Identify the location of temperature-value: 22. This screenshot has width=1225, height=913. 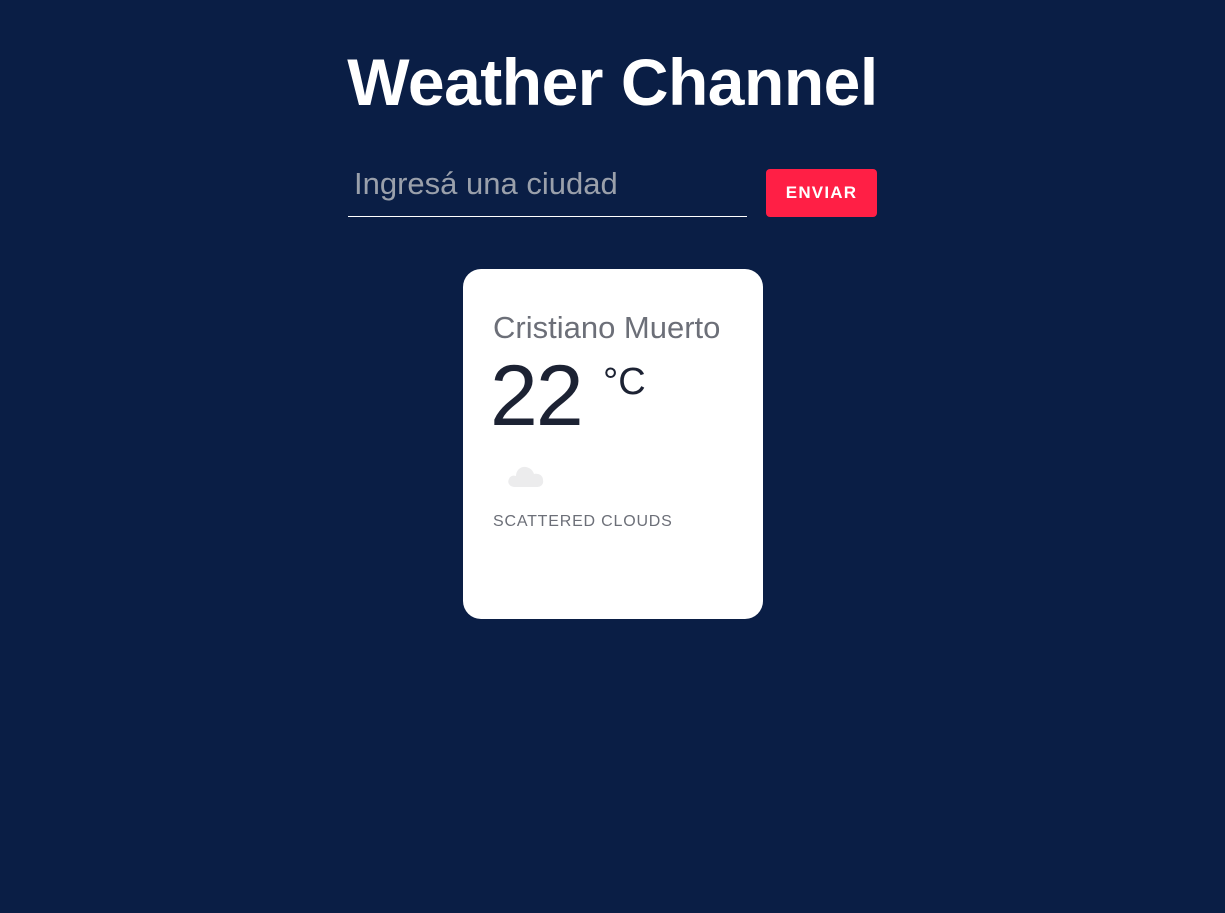
(537, 396).